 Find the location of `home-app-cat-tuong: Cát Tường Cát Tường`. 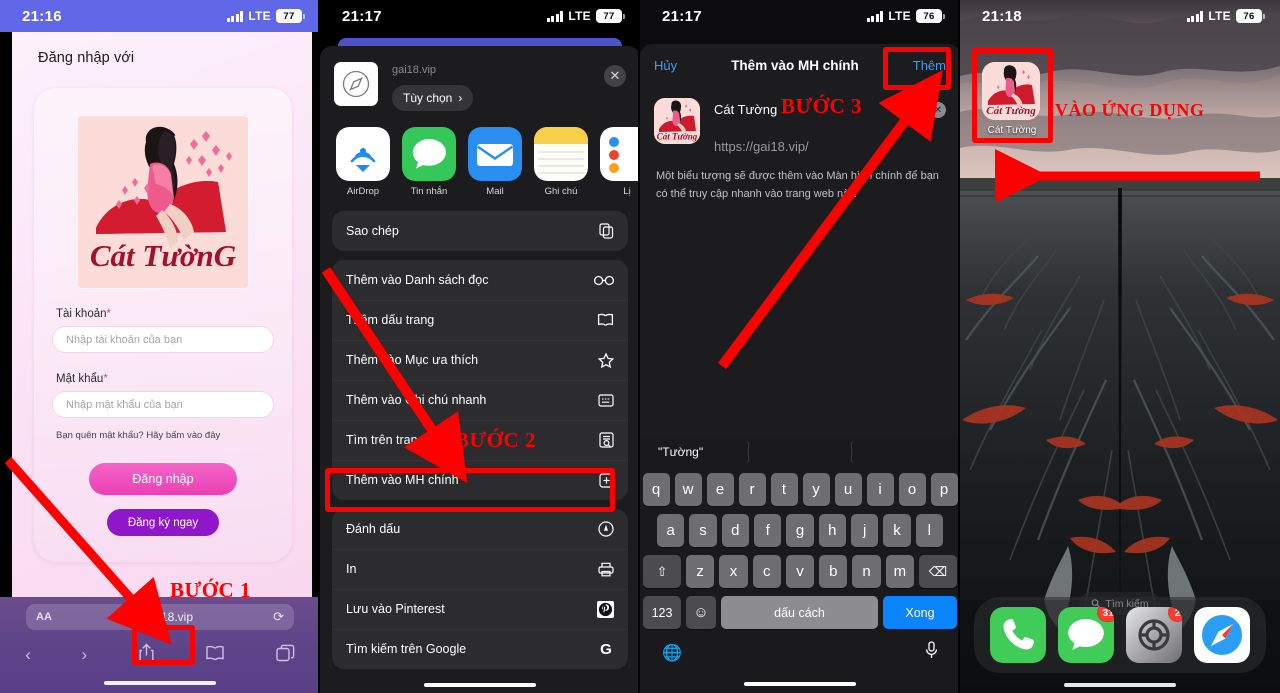

home-app-cat-tuong: Cát Tường Cát Tường is located at coordinates (1012, 99).